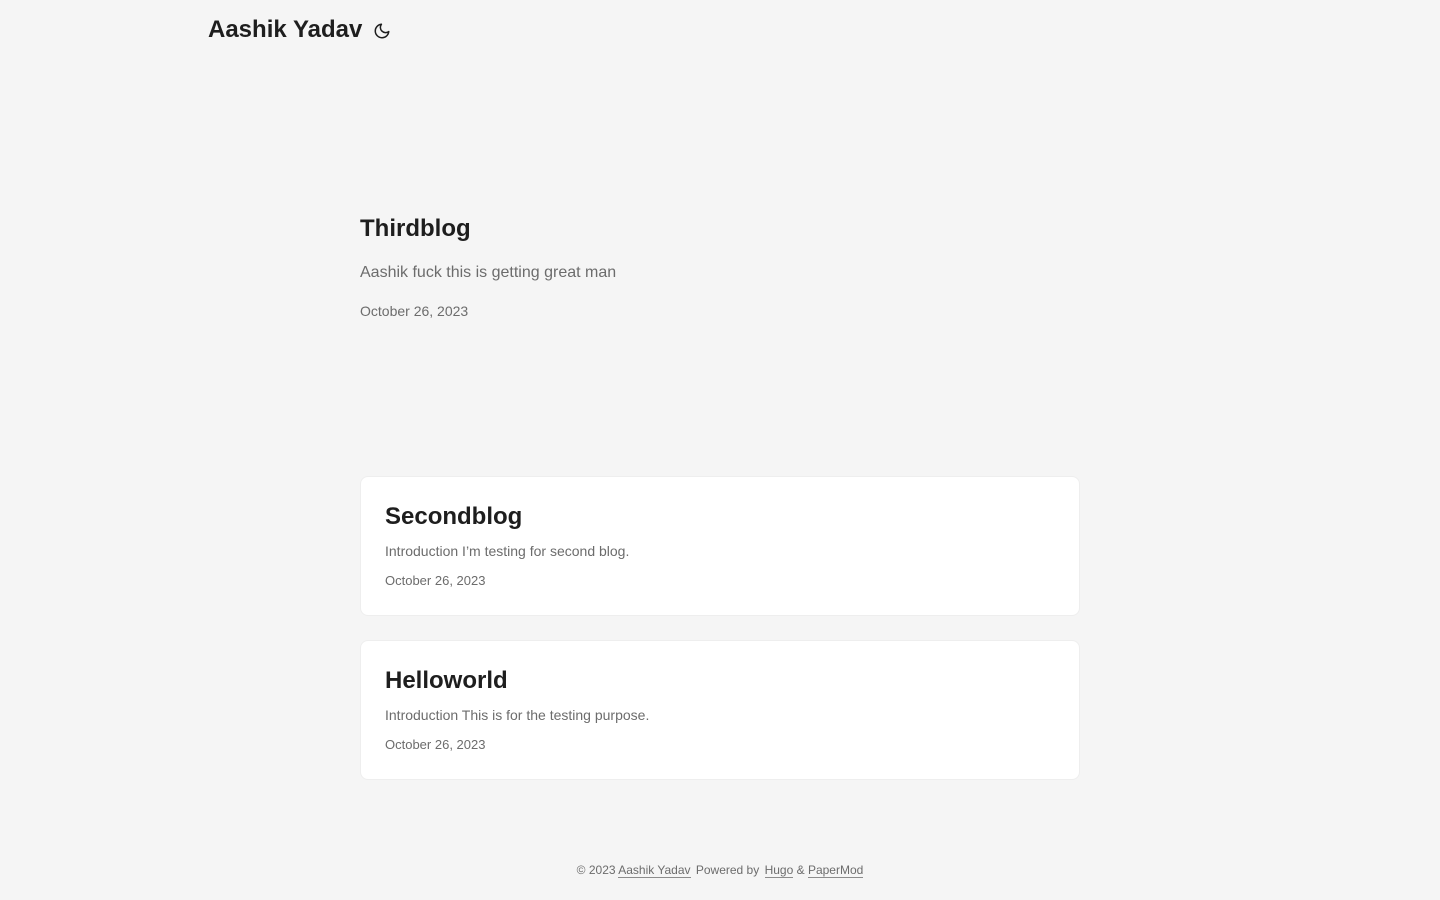  What do you see at coordinates (285, 30) in the screenshot?
I see `site-logo: Aashik Yadav` at bounding box center [285, 30].